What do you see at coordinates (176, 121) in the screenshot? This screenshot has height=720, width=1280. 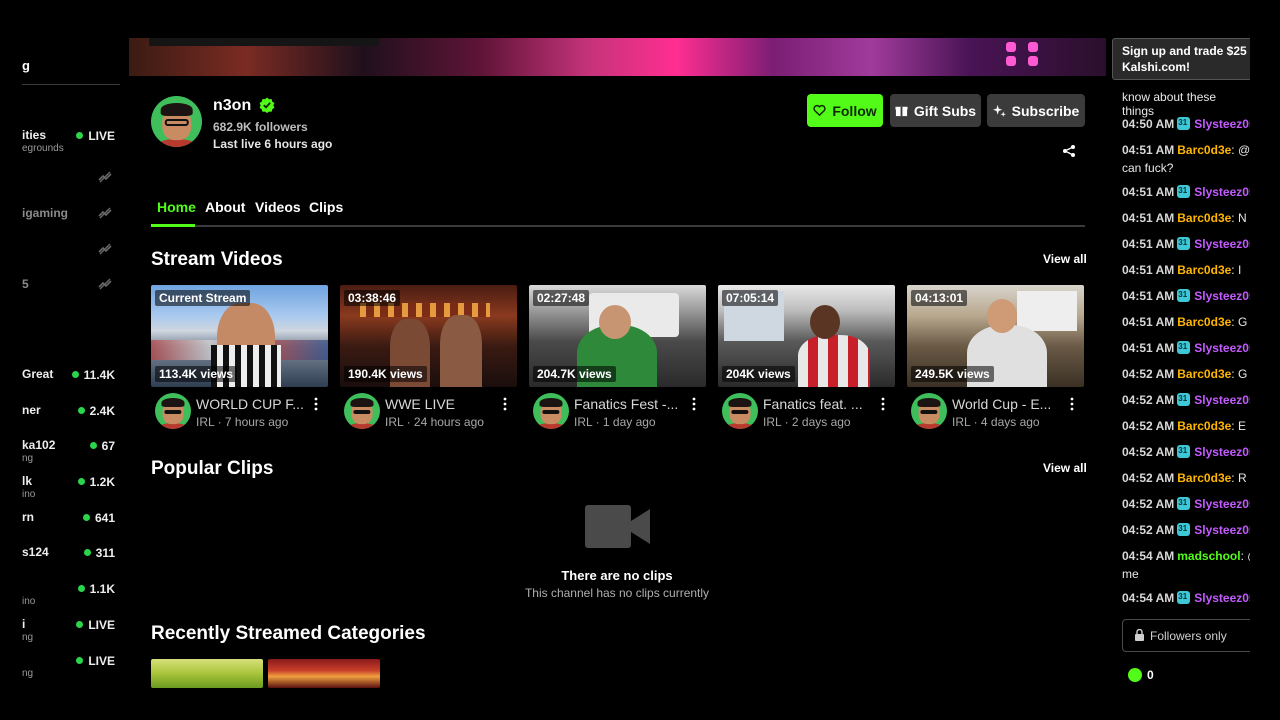 I see `channel-avatar` at bounding box center [176, 121].